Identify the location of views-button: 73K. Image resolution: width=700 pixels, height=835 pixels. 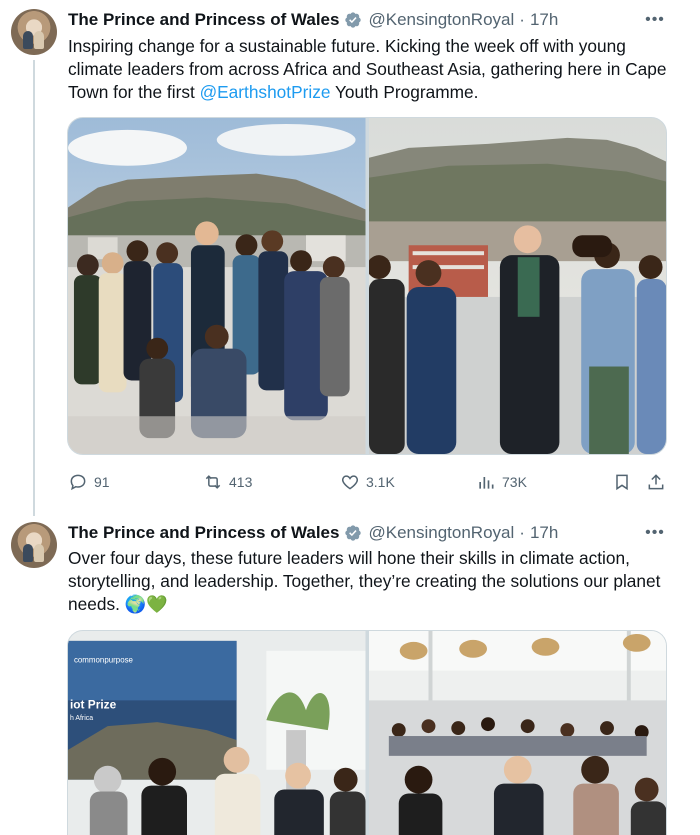
(501, 482).